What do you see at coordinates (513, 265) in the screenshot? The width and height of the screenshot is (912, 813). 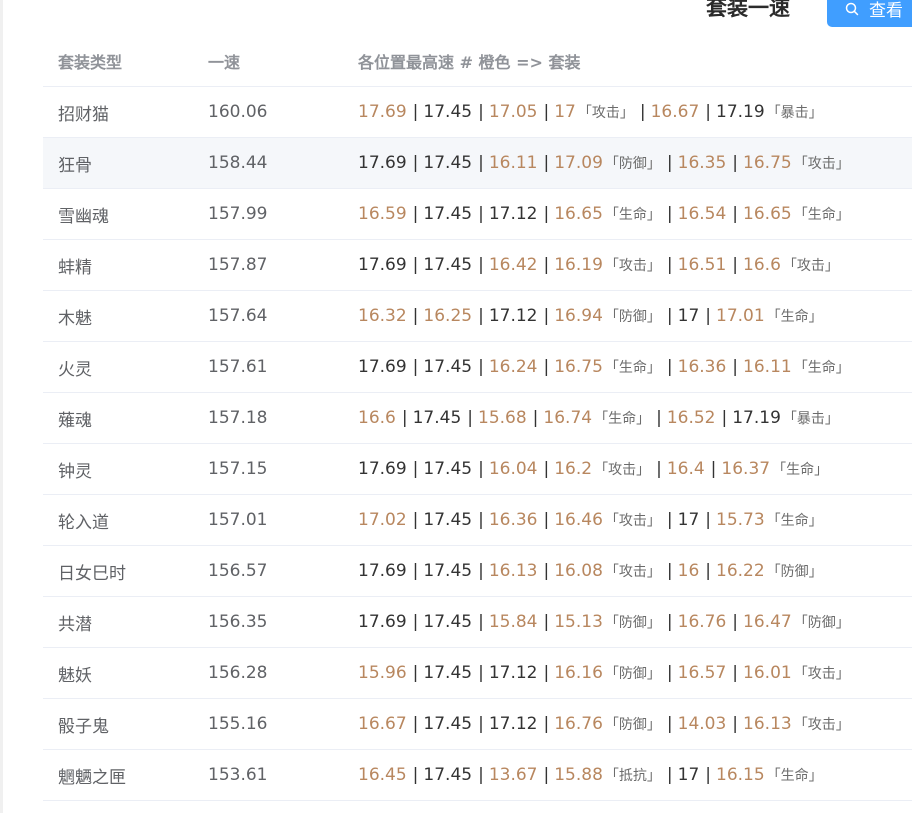 I see `slot-speed-value: 16.42` at bounding box center [513, 265].